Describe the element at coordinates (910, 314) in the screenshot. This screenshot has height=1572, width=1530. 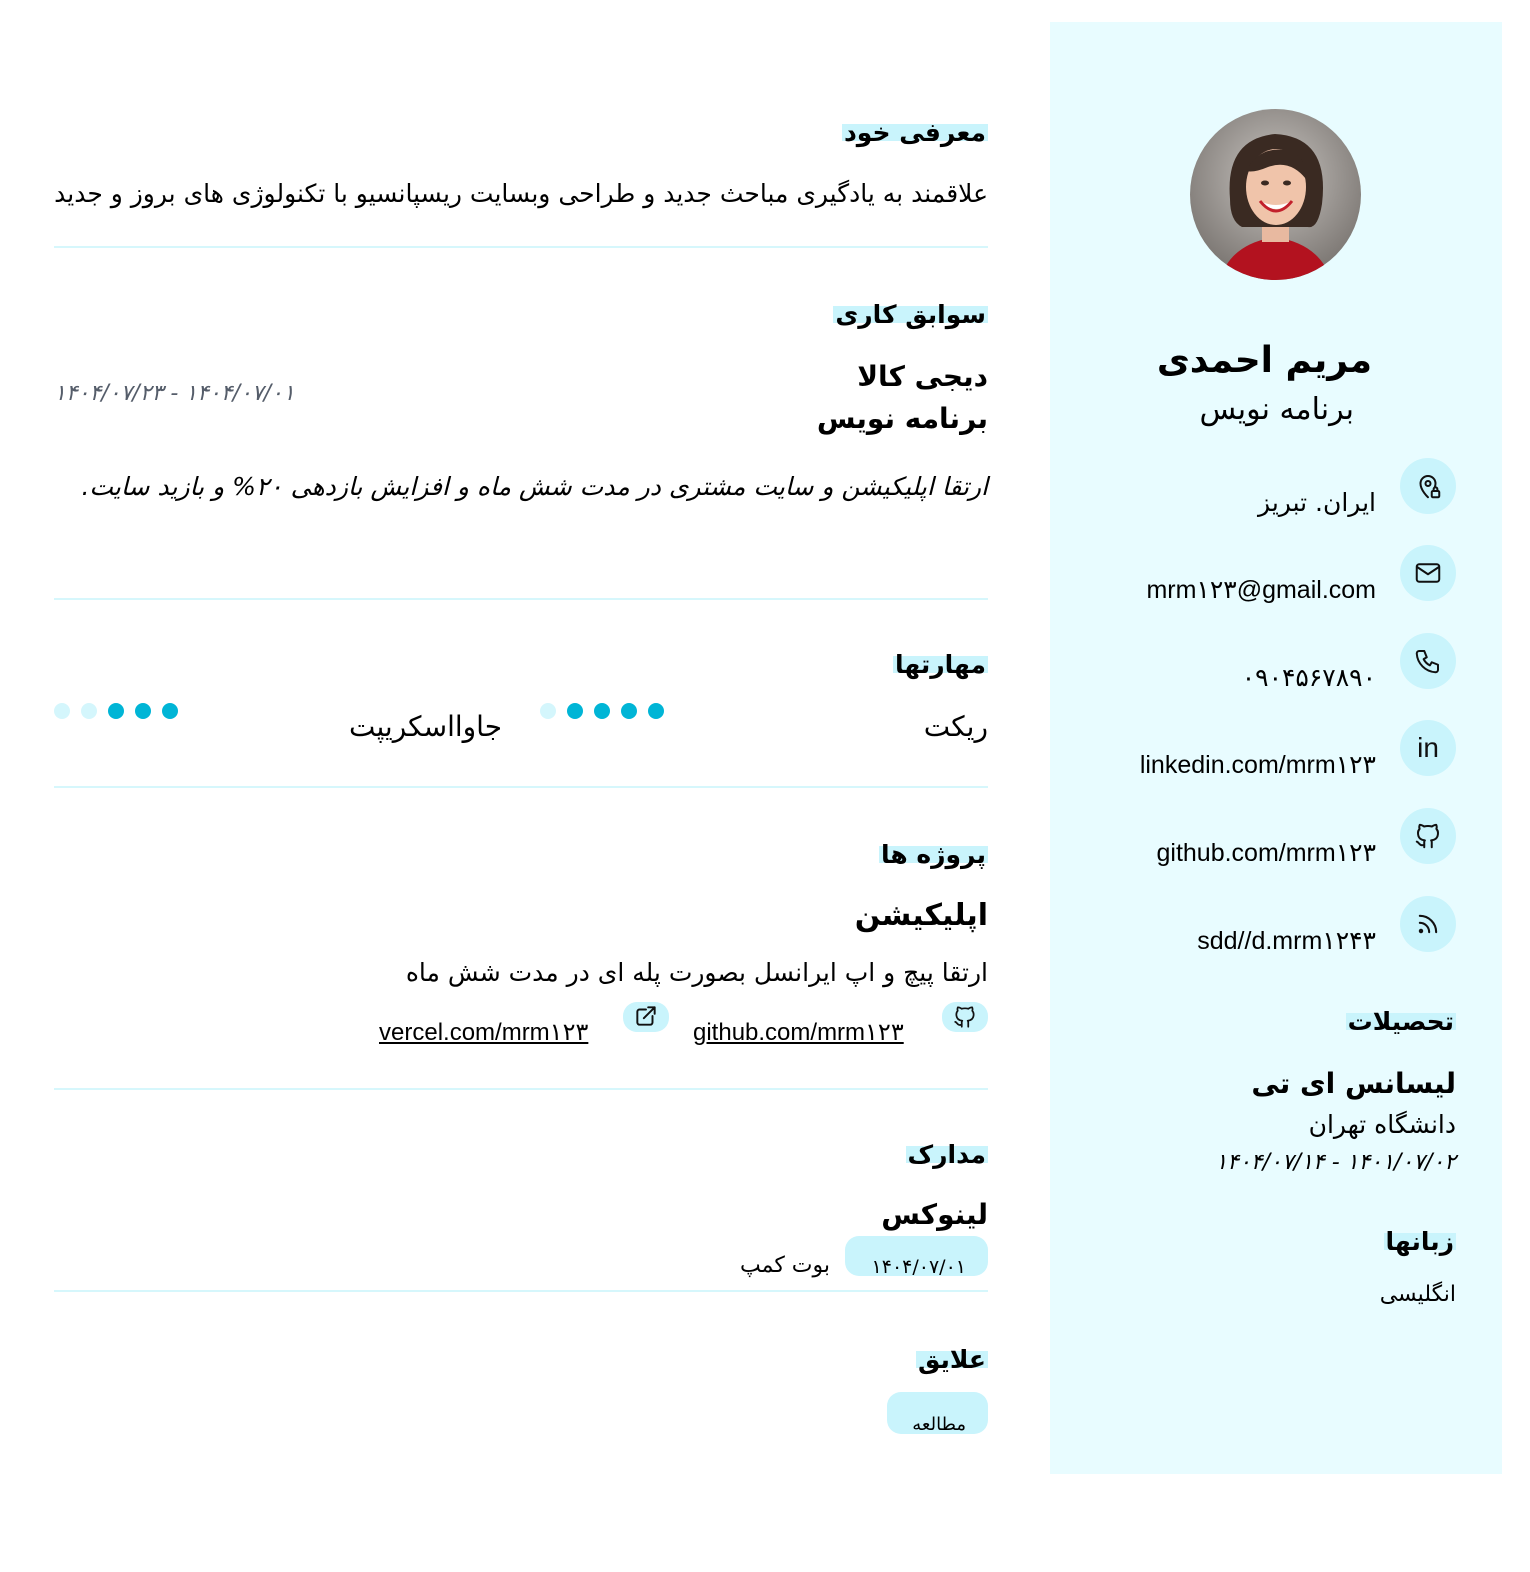
I see `experience-title: سوابق کاری` at that location.